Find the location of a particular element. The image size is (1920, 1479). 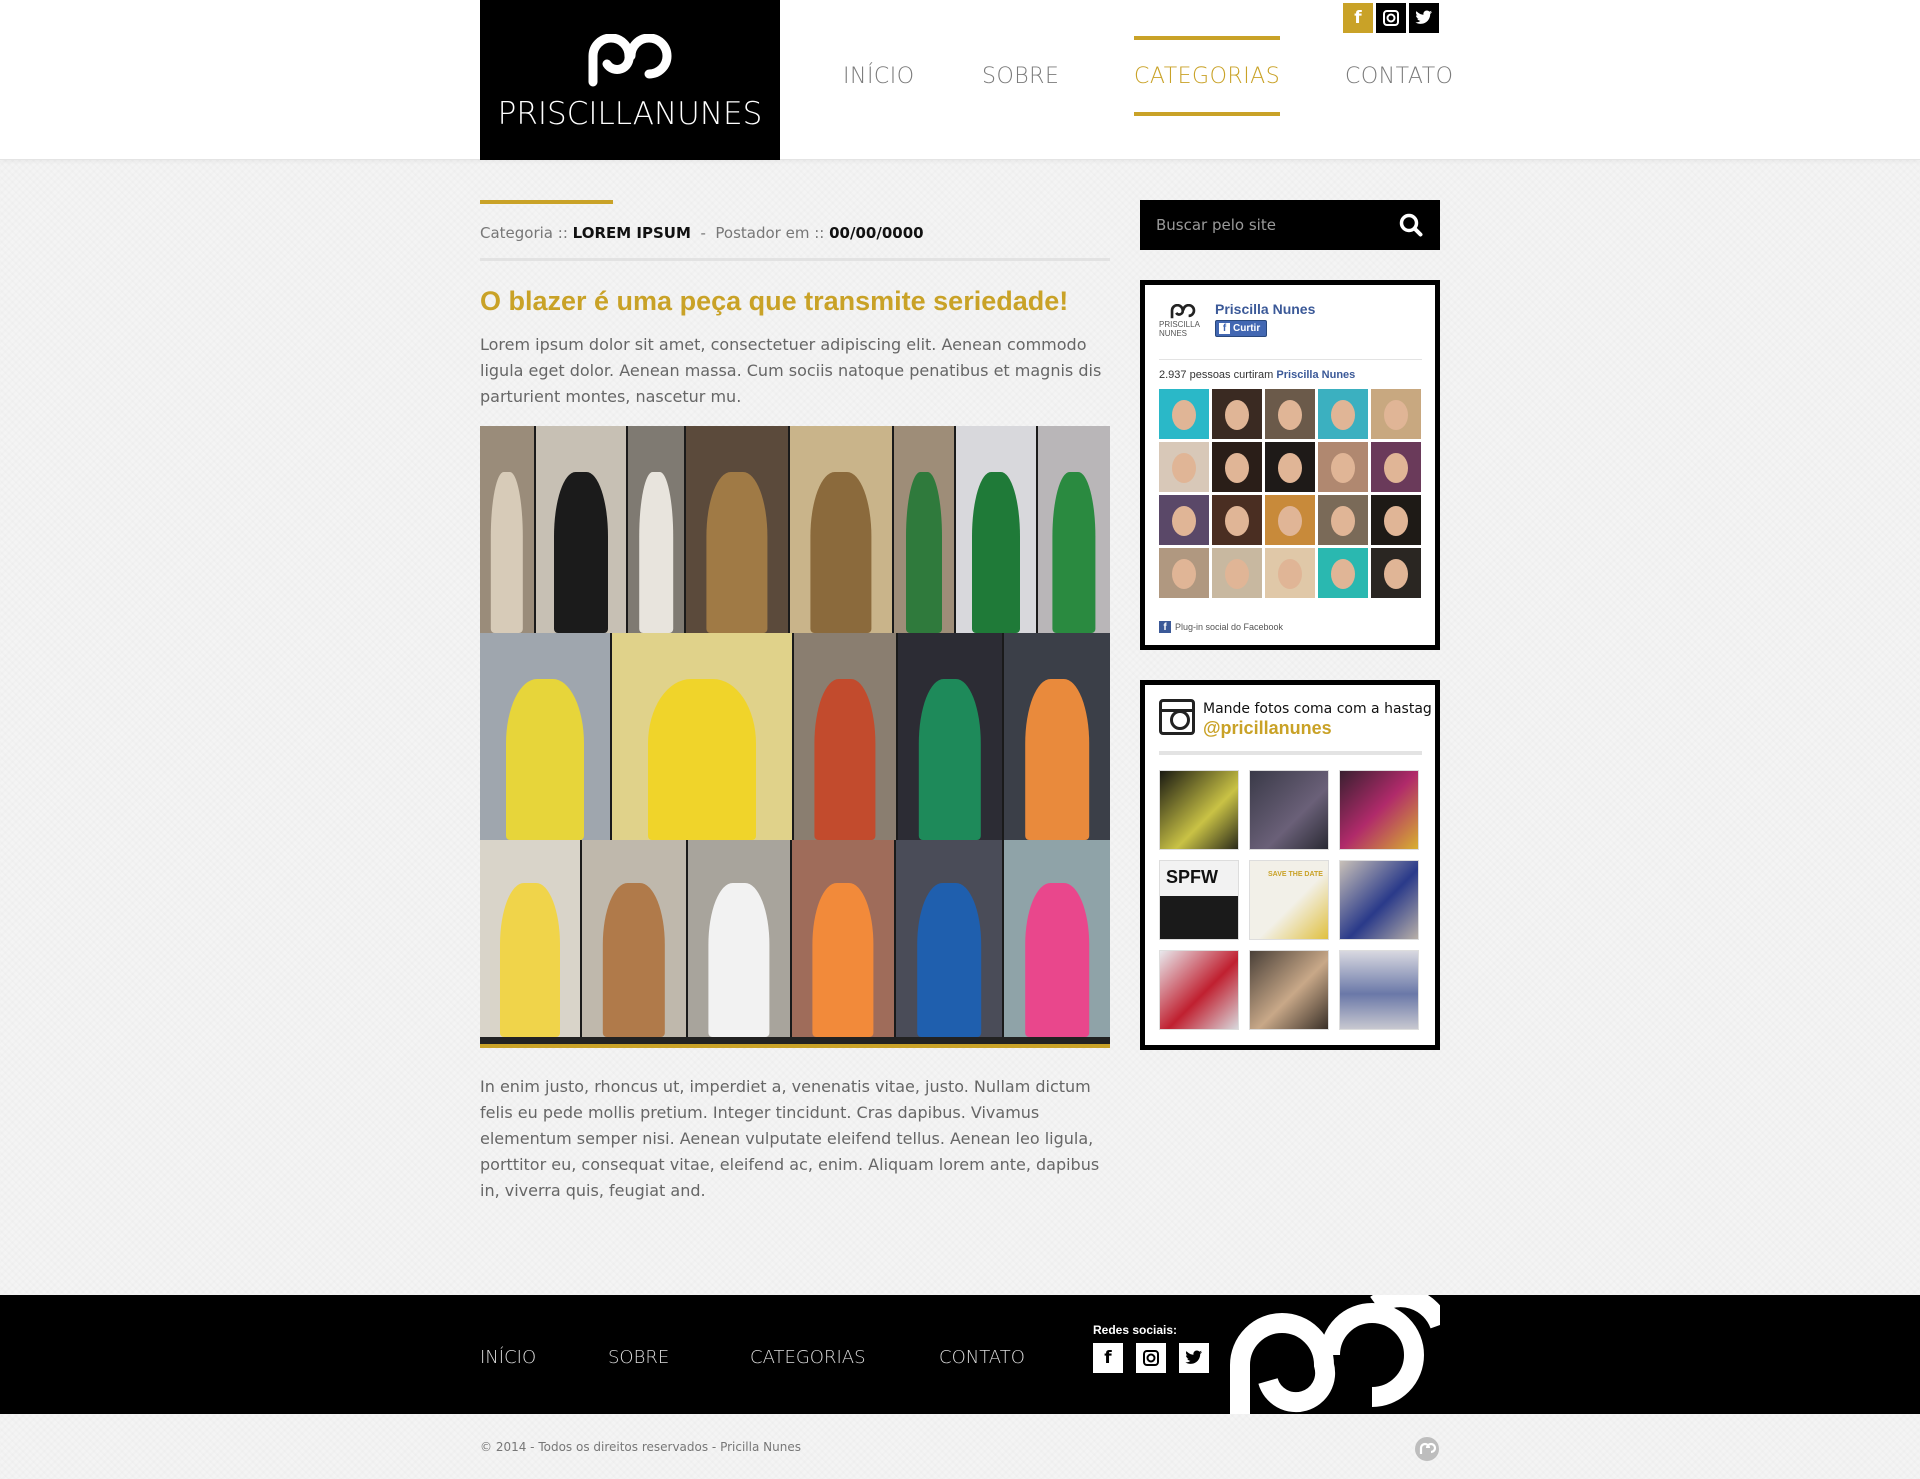

posted-label: Postador em :: is located at coordinates (770, 233).